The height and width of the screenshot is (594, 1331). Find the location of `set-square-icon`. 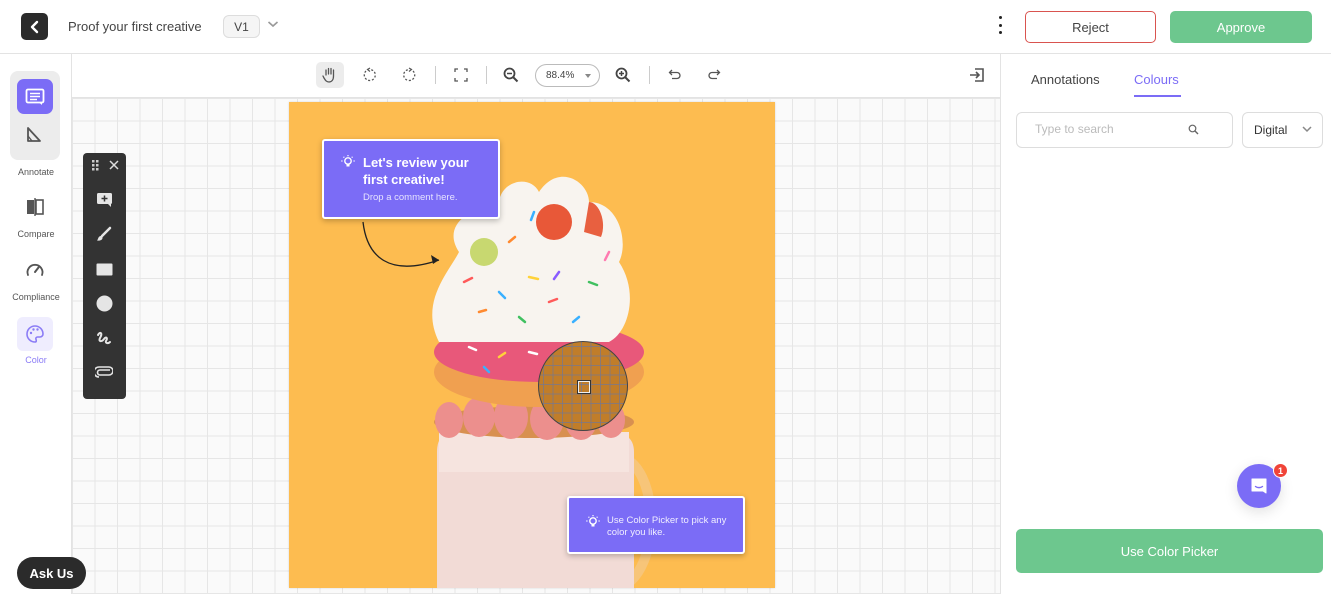

set-square-icon is located at coordinates (34, 134).